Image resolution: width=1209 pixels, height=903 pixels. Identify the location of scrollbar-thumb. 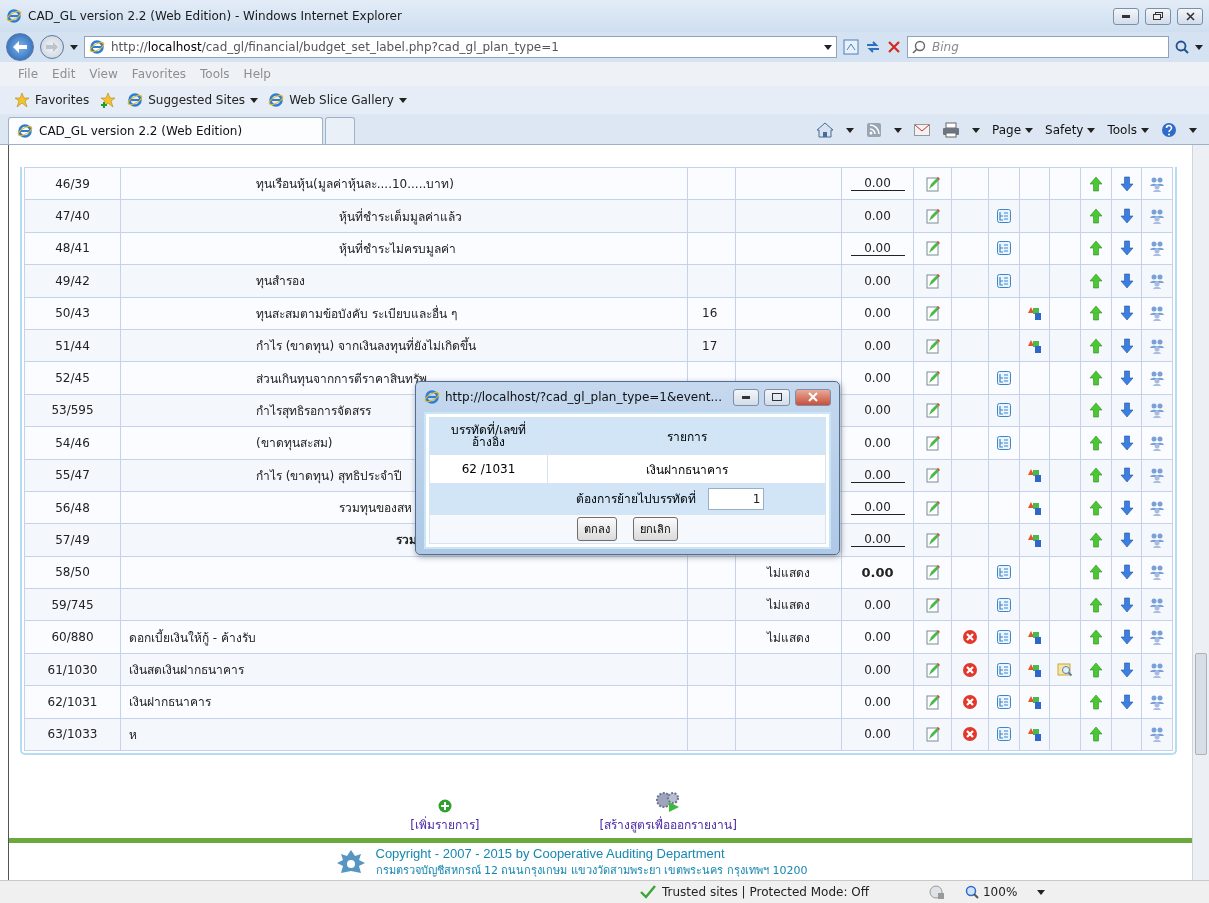
(1201, 704).